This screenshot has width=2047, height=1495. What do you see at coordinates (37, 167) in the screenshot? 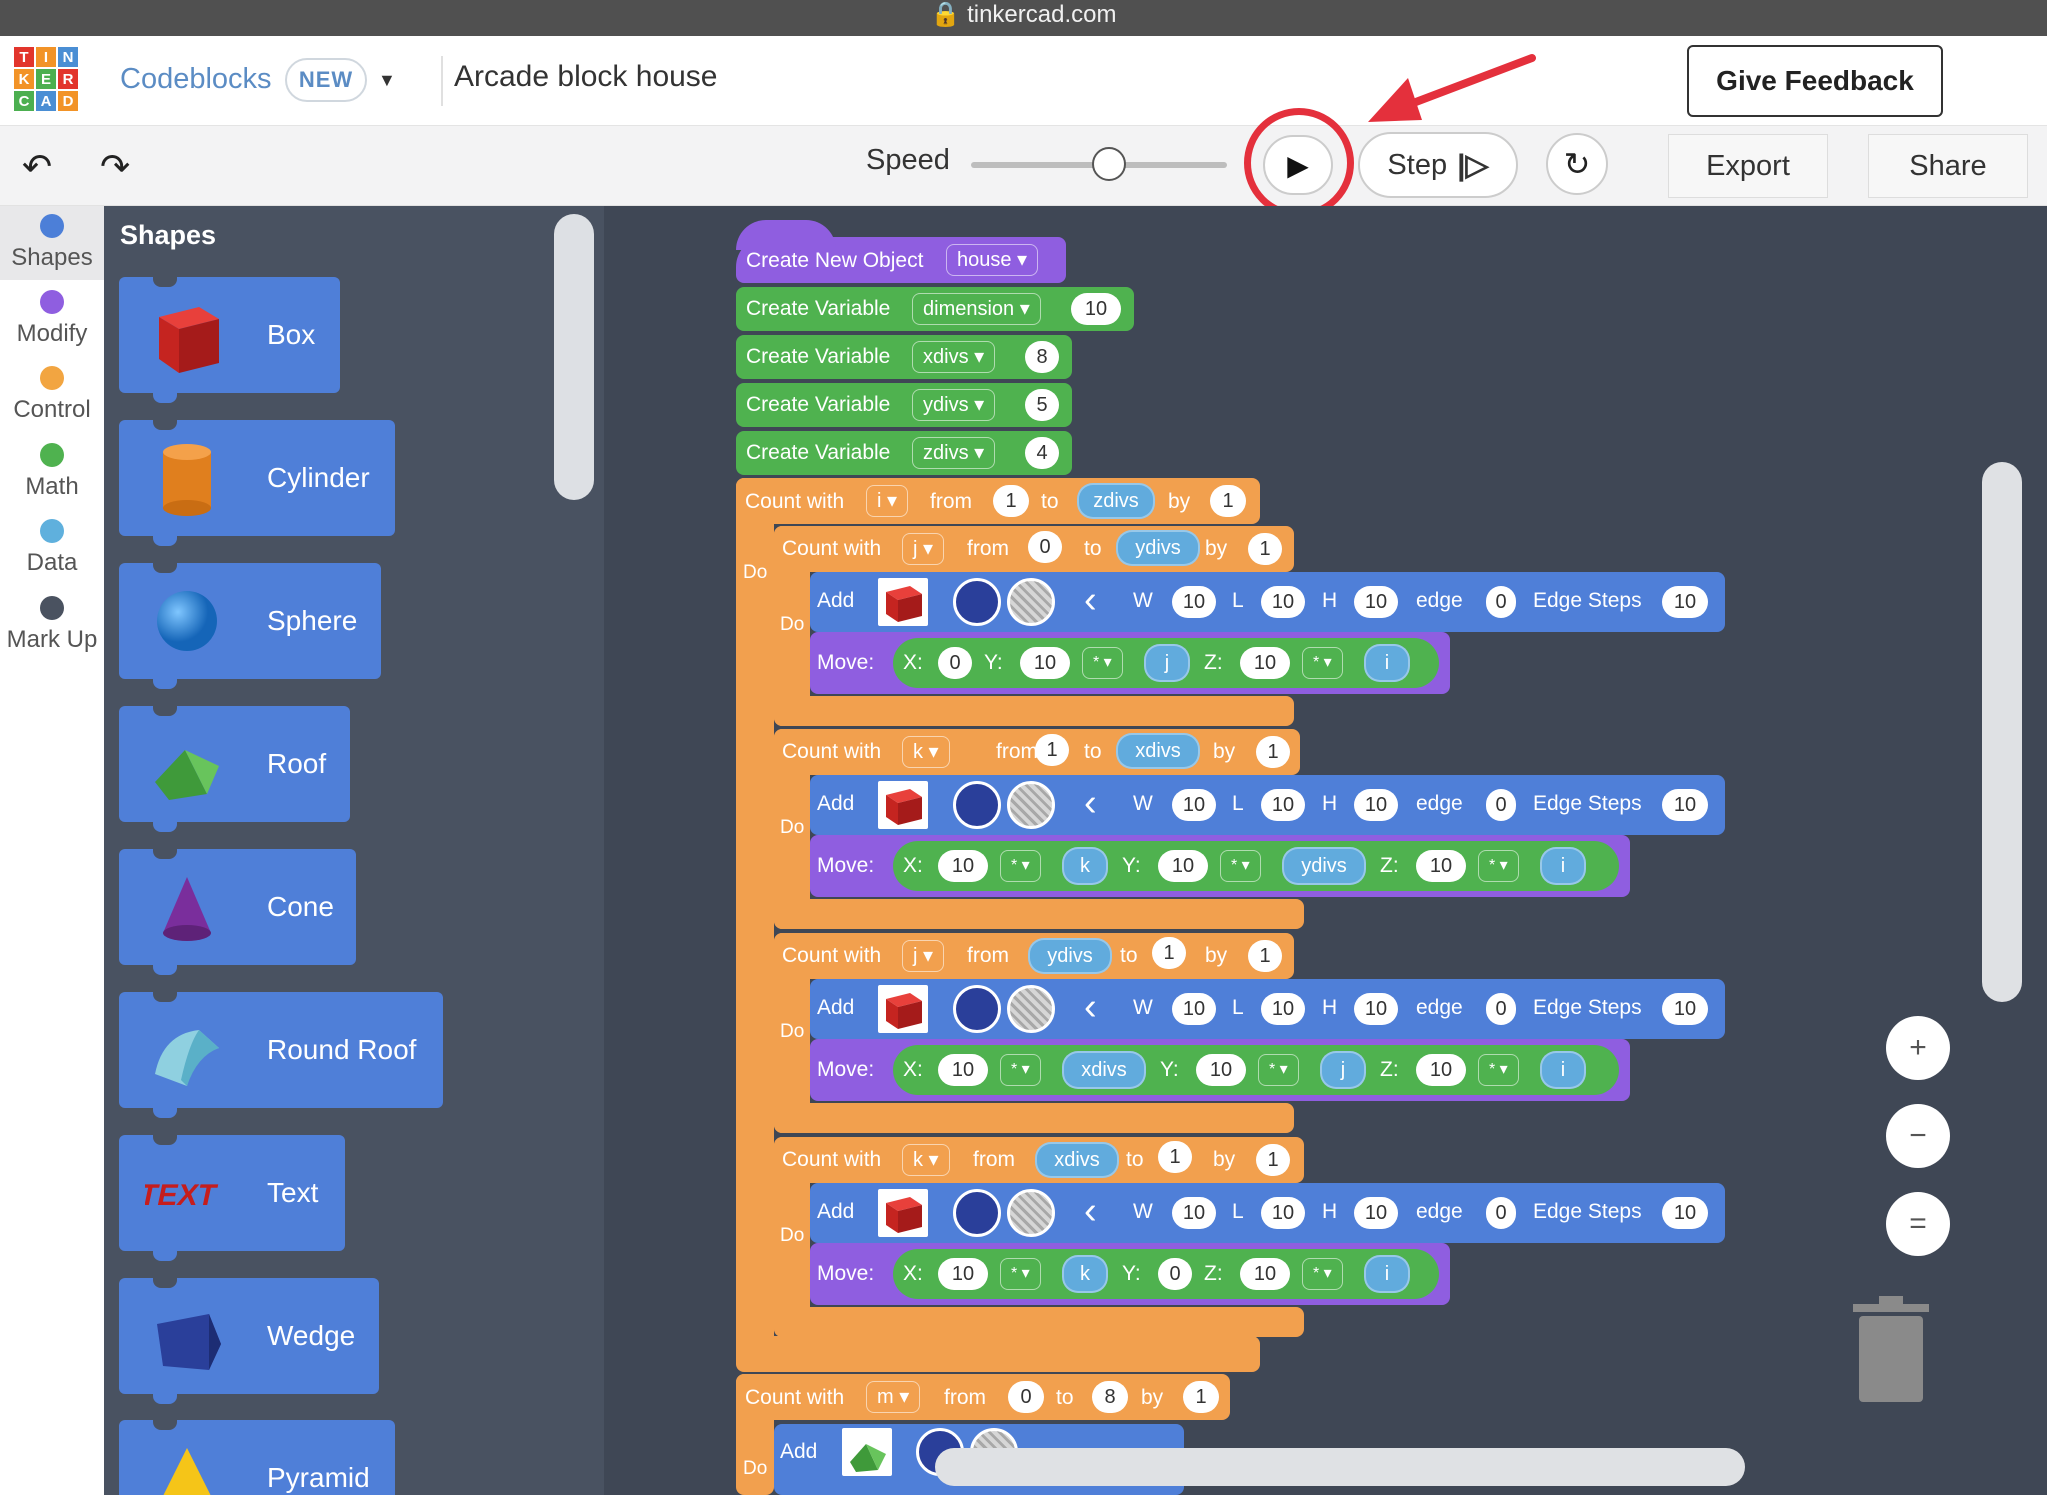
I see `undo-icon: ↶` at bounding box center [37, 167].